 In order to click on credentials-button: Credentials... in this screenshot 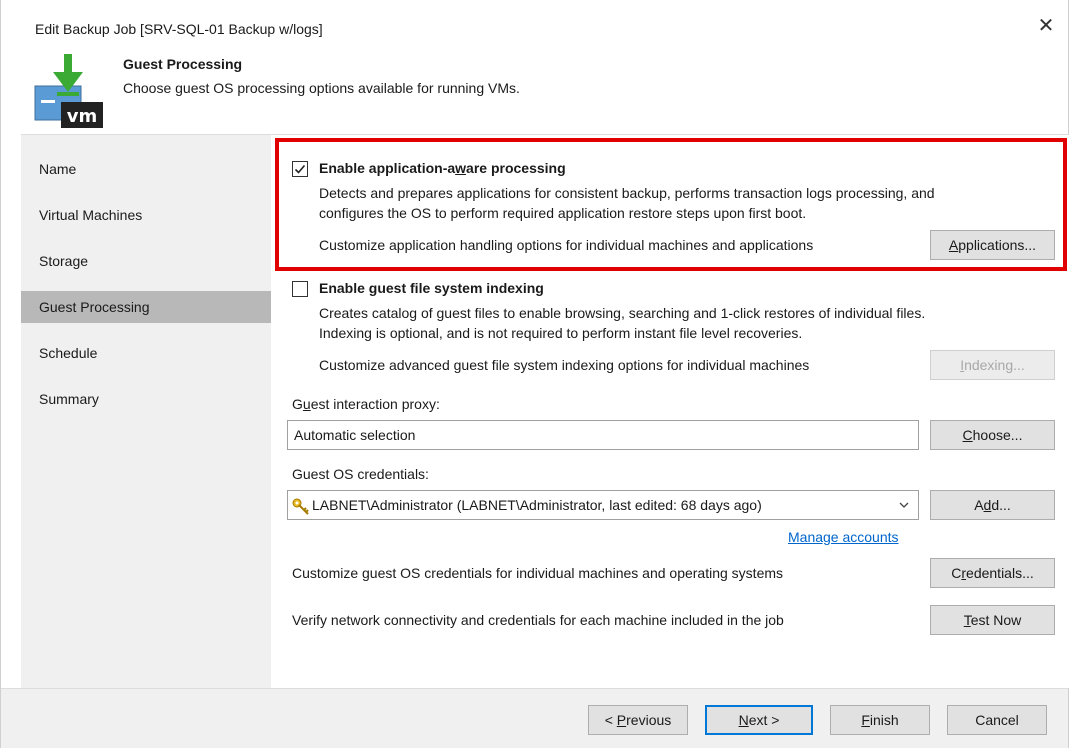, I will do `click(992, 573)`.